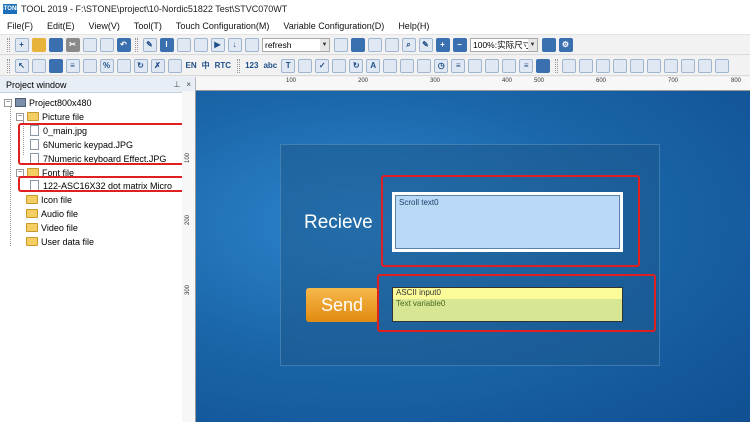 Image resolution: width=750 pixels, height=422 pixels. What do you see at coordinates (671, 65) in the screenshot?
I see `distribute-h-icon` at bounding box center [671, 65].